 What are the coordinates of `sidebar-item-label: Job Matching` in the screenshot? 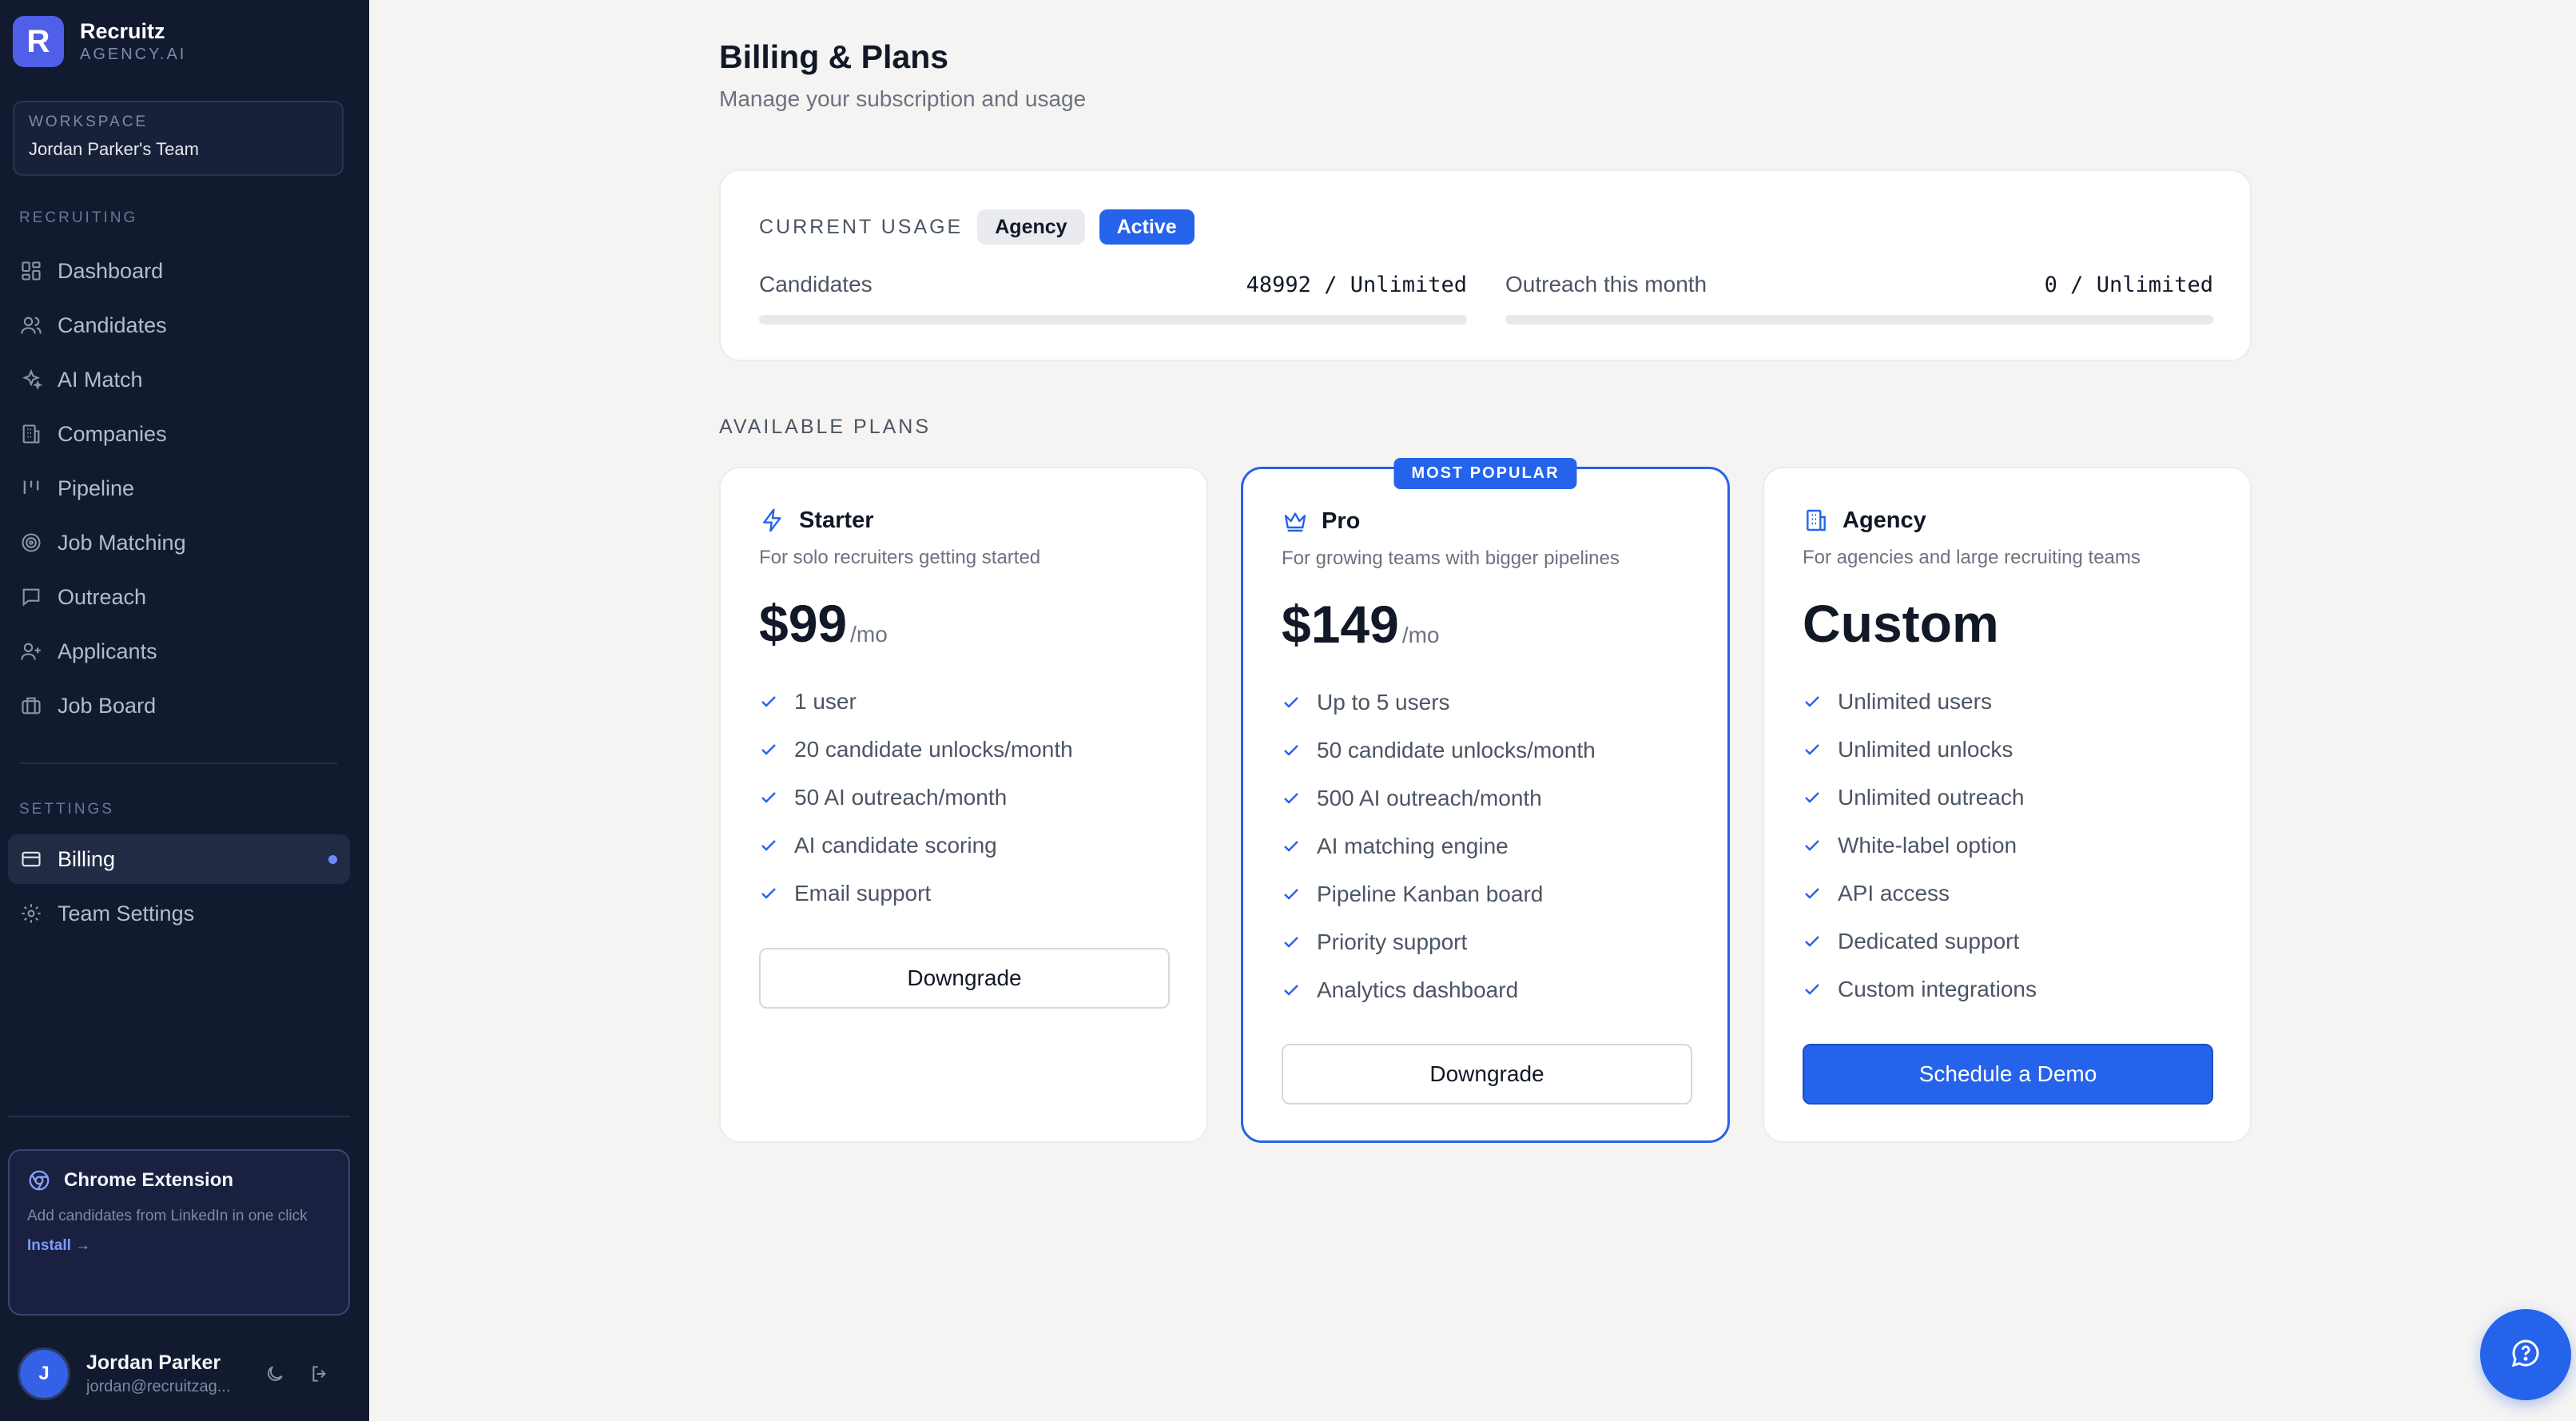 It's located at (122, 543).